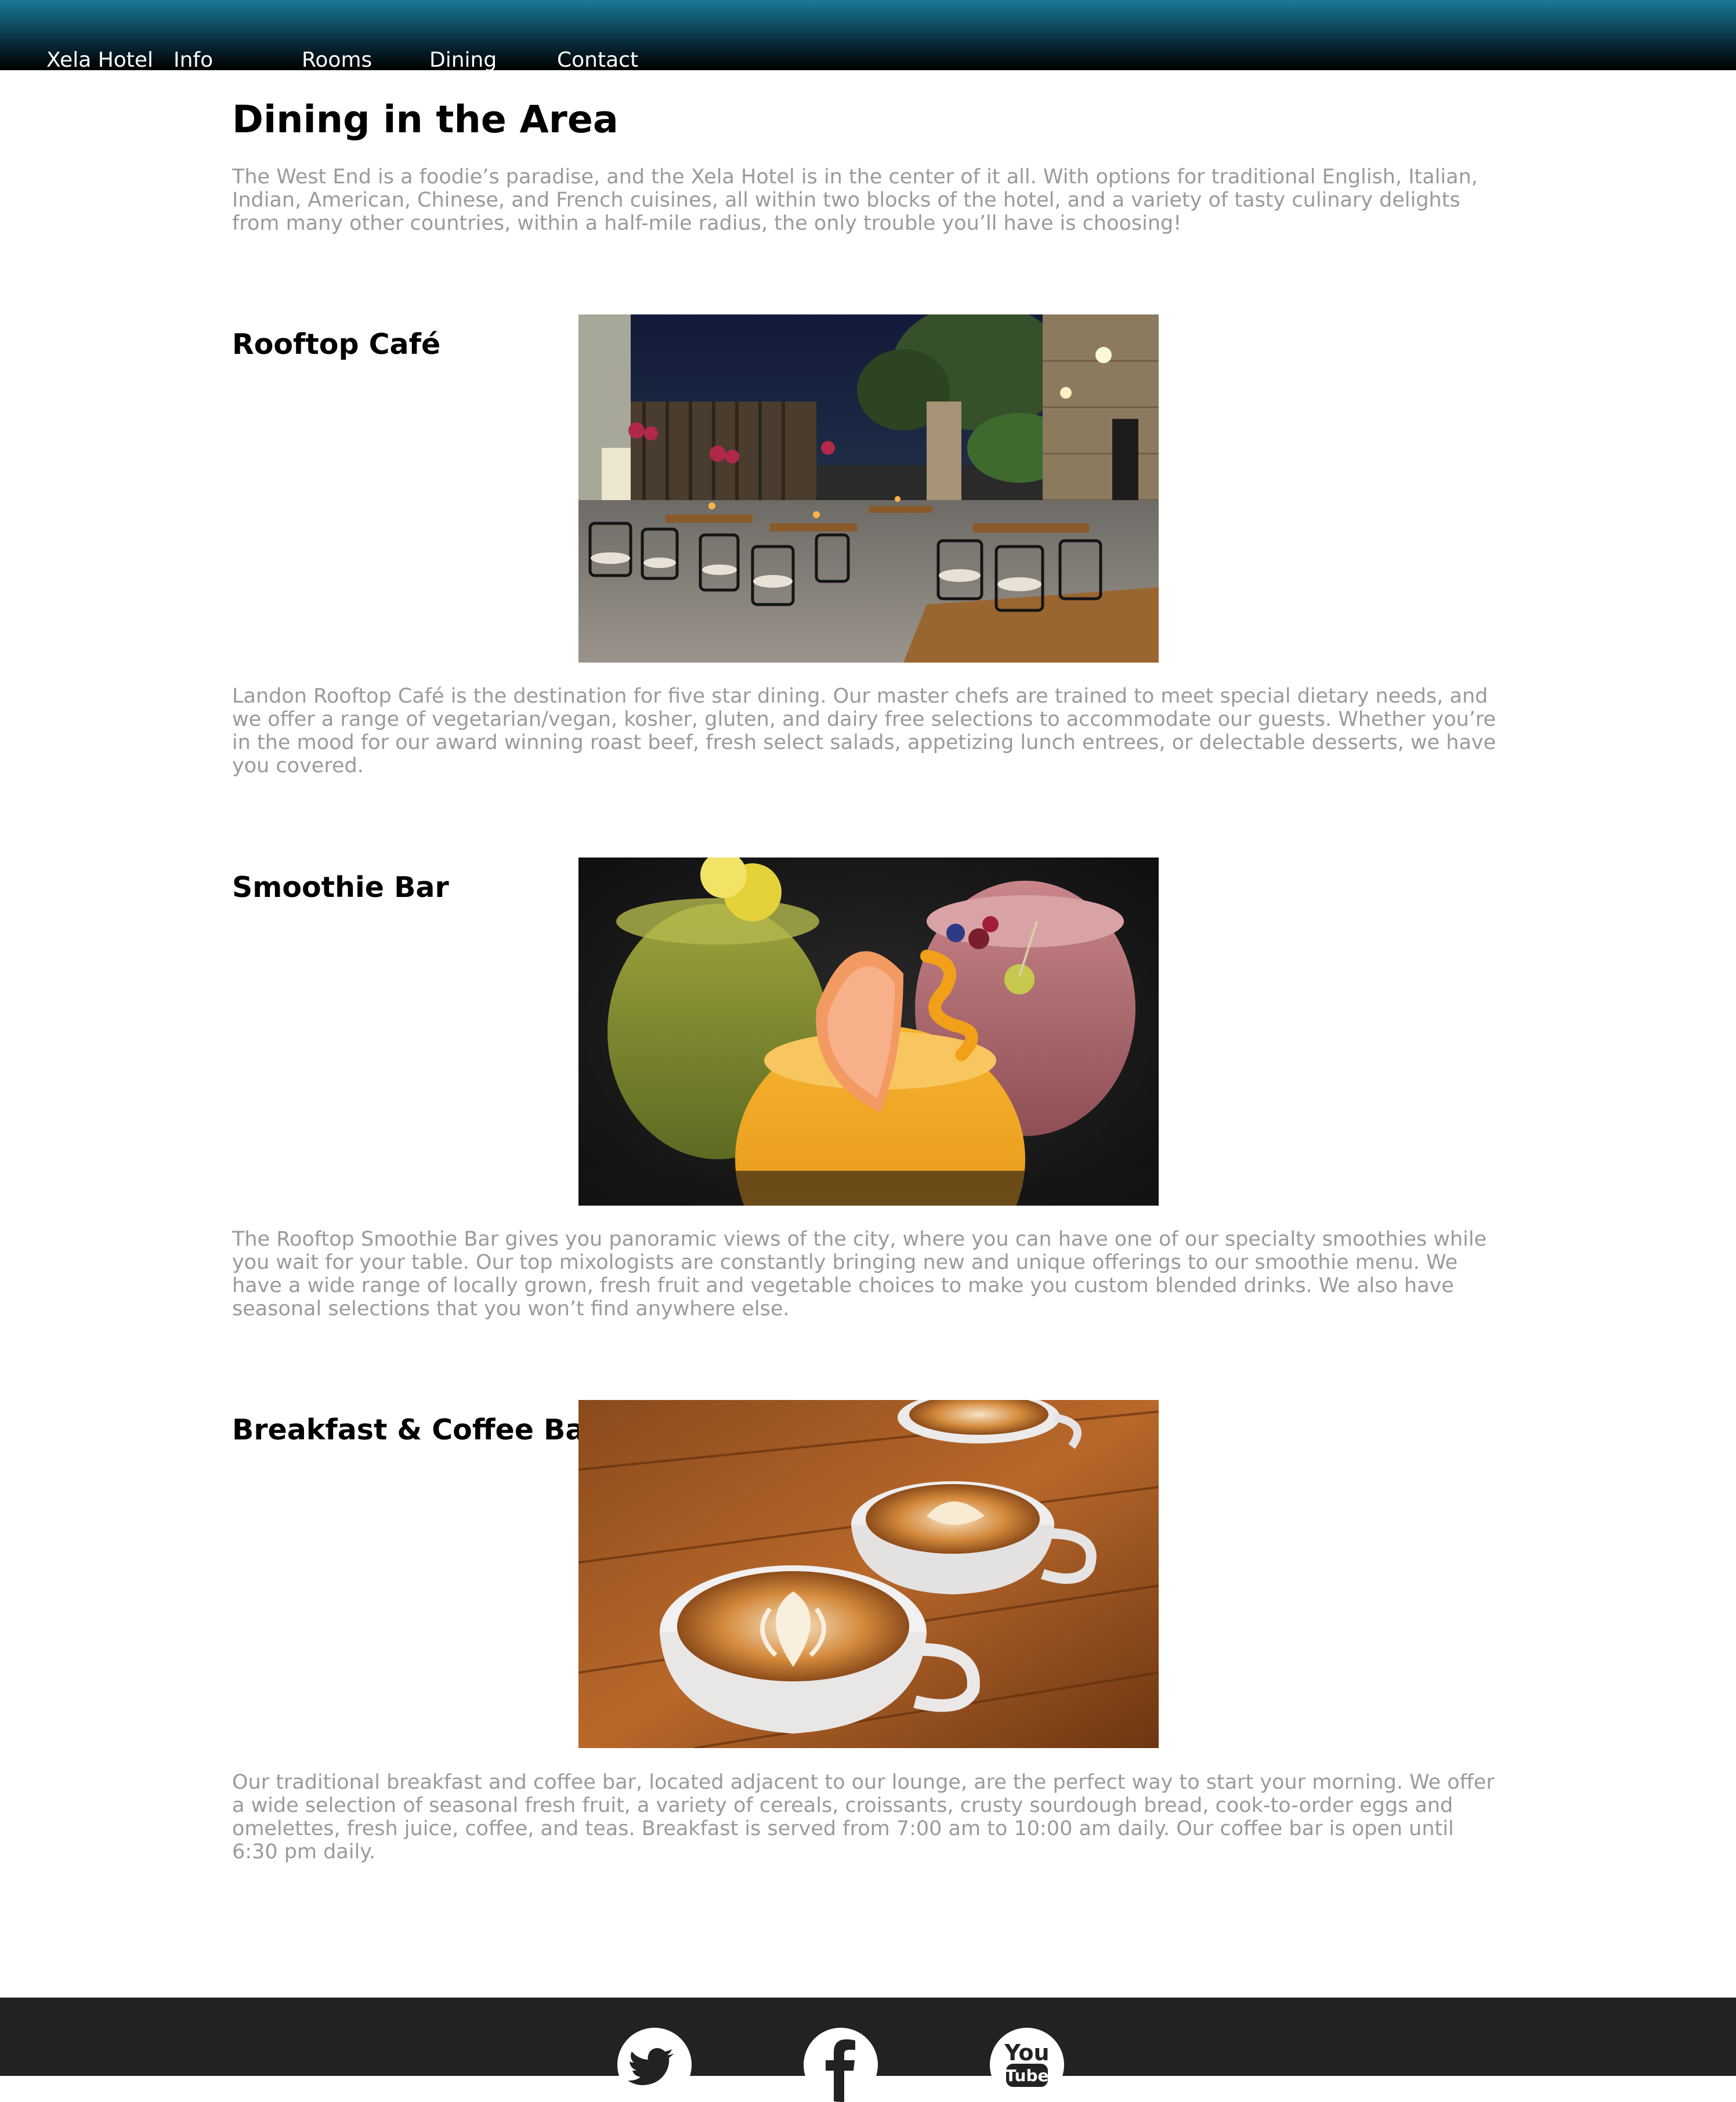 Image resolution: width=1736 pixels, height=2102 pixels. Describe the element at coordinates (868, 488) in the screenshot. I see `rooftop-cafe-photo` at that location.